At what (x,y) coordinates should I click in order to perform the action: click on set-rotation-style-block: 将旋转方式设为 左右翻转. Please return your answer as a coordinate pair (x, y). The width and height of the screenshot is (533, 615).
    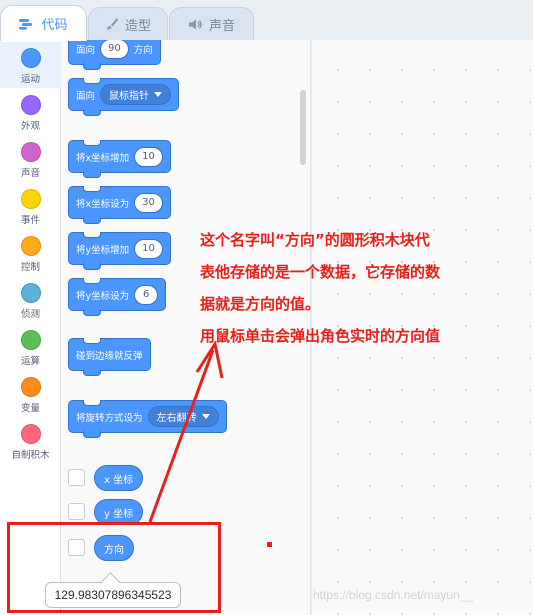
    Looking at the image, I should click on (147, 419).